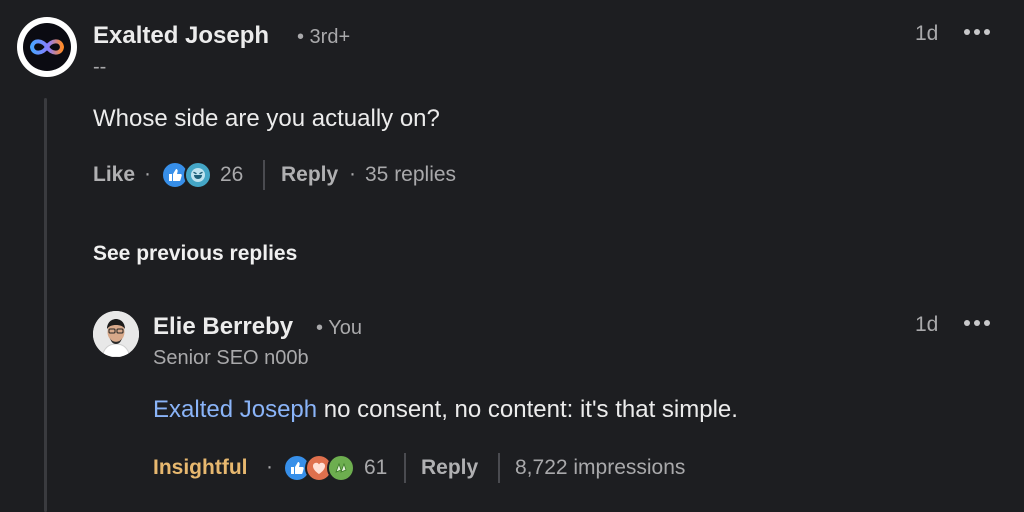 The width and height of the screenshot is (1024, 512). What do you see at coordinates (266, 118) in the screenshot?
I see `comment-text: Whose side are you actually on?` at bounding box center [266, 118].